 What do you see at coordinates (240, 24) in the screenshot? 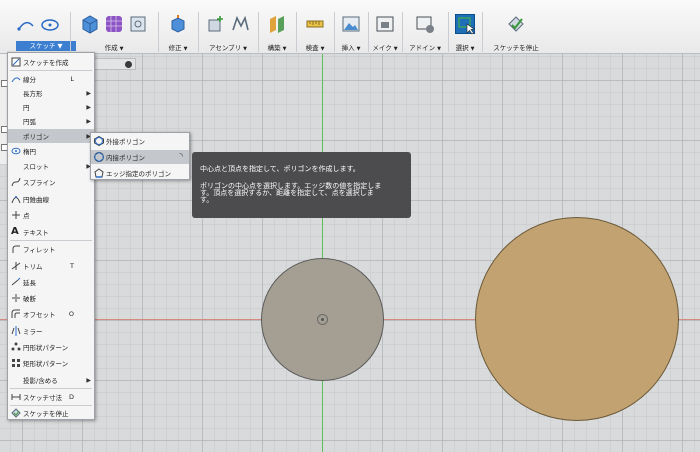
I see `joint-icon` at bounding box center [240, 24].